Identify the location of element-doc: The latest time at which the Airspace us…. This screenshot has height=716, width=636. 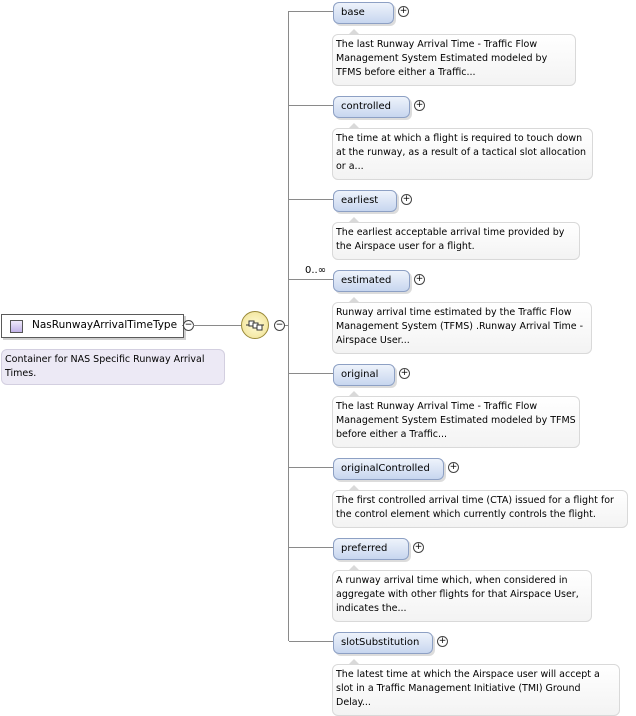
(476, 690).